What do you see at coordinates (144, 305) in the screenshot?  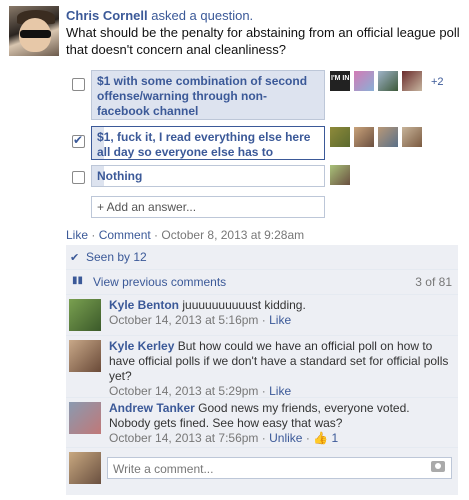 I see `commenter-name: Kyle Benton` at bounding box center [144, 305].